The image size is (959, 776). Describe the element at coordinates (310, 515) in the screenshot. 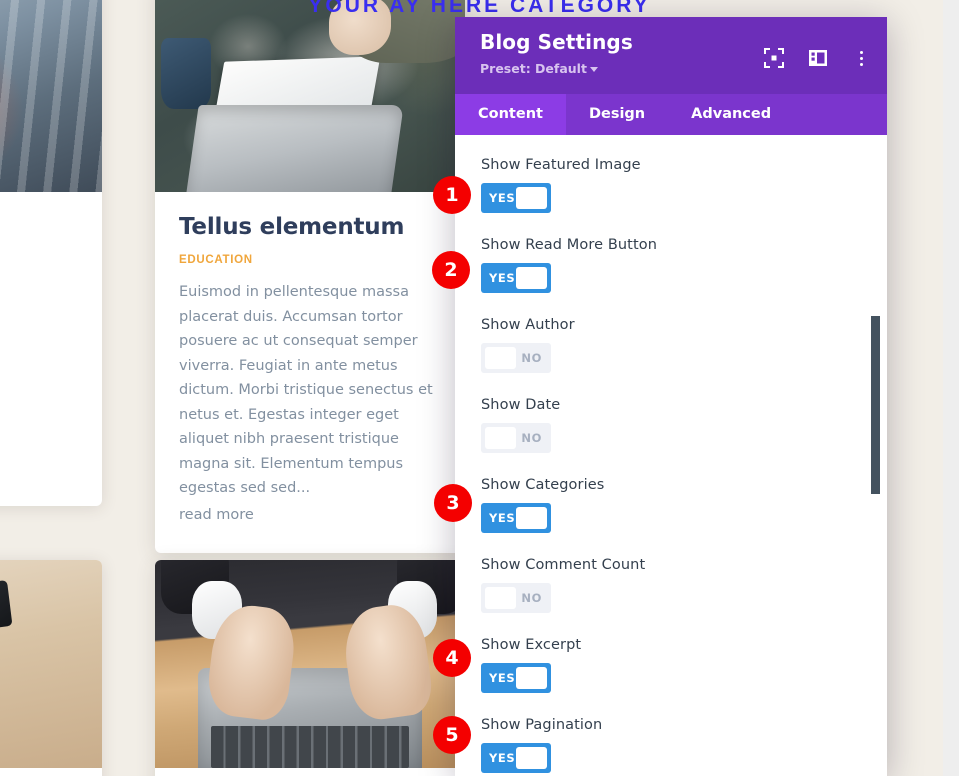

I see `post-read-more-link: read more` at that location.